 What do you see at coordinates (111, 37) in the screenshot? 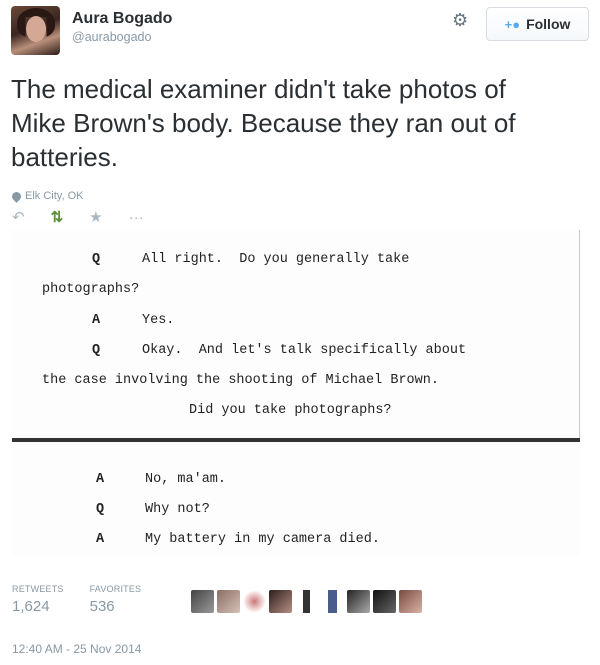
I see `user-handle: @aurabogado` at bounding box center [111, 37].